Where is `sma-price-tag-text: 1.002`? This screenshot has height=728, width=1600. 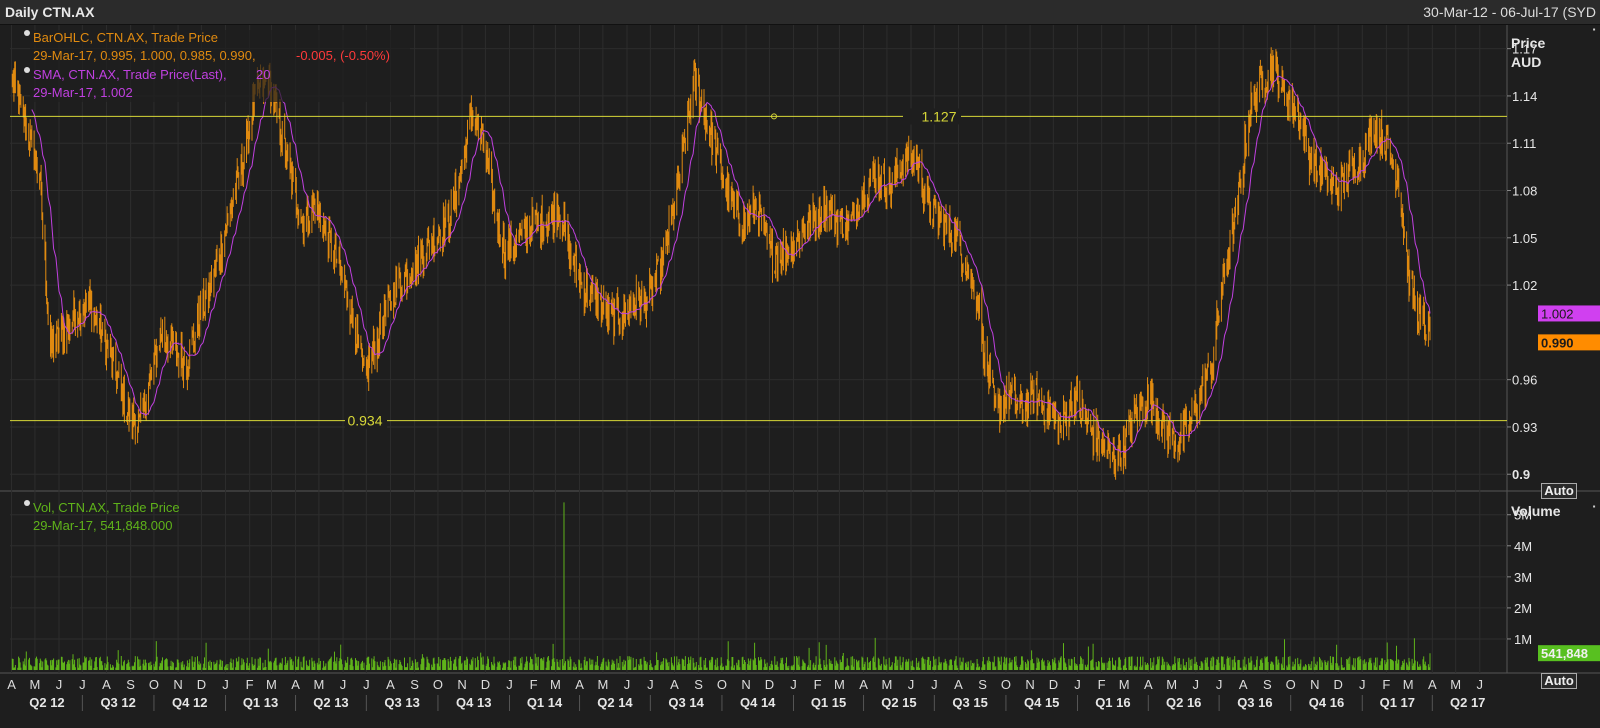
sma-price-tag-text: 1.002 is located at coordinates (1557, 313).